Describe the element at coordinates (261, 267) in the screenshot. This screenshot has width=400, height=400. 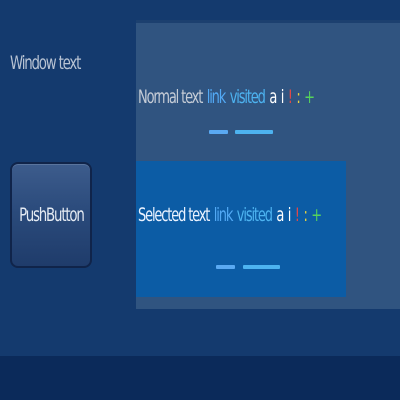
I see `selected-visited-underline` at that location.